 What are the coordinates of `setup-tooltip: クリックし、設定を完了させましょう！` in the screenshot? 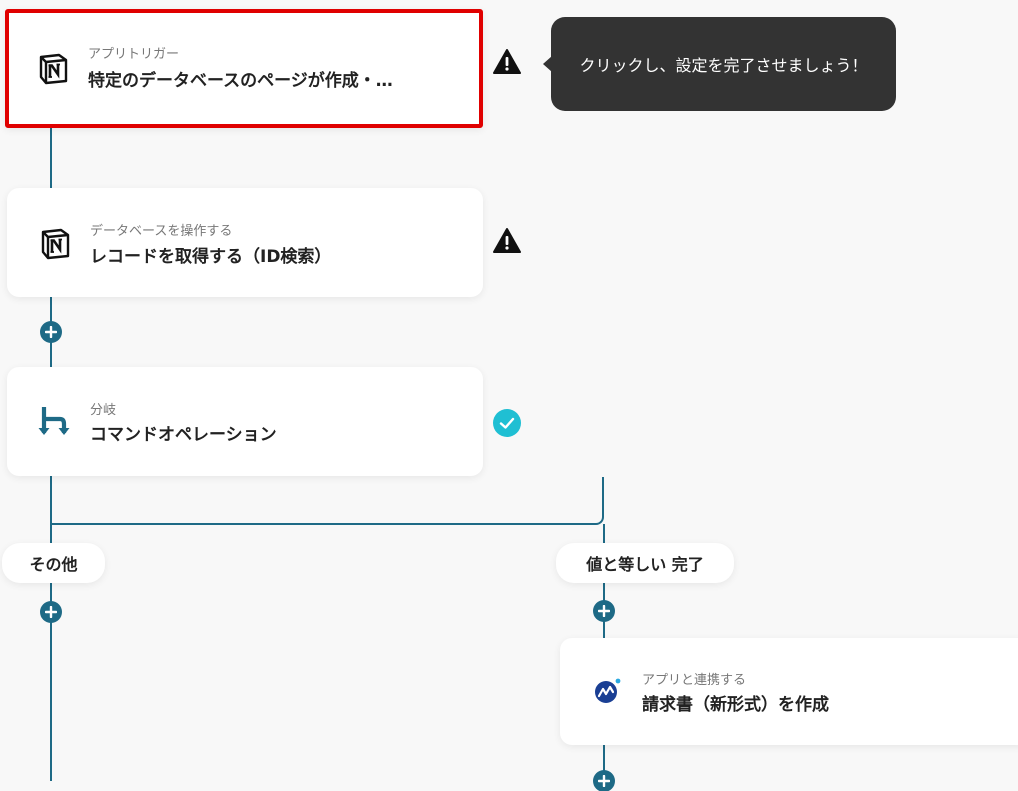 It's located at (723, 64).